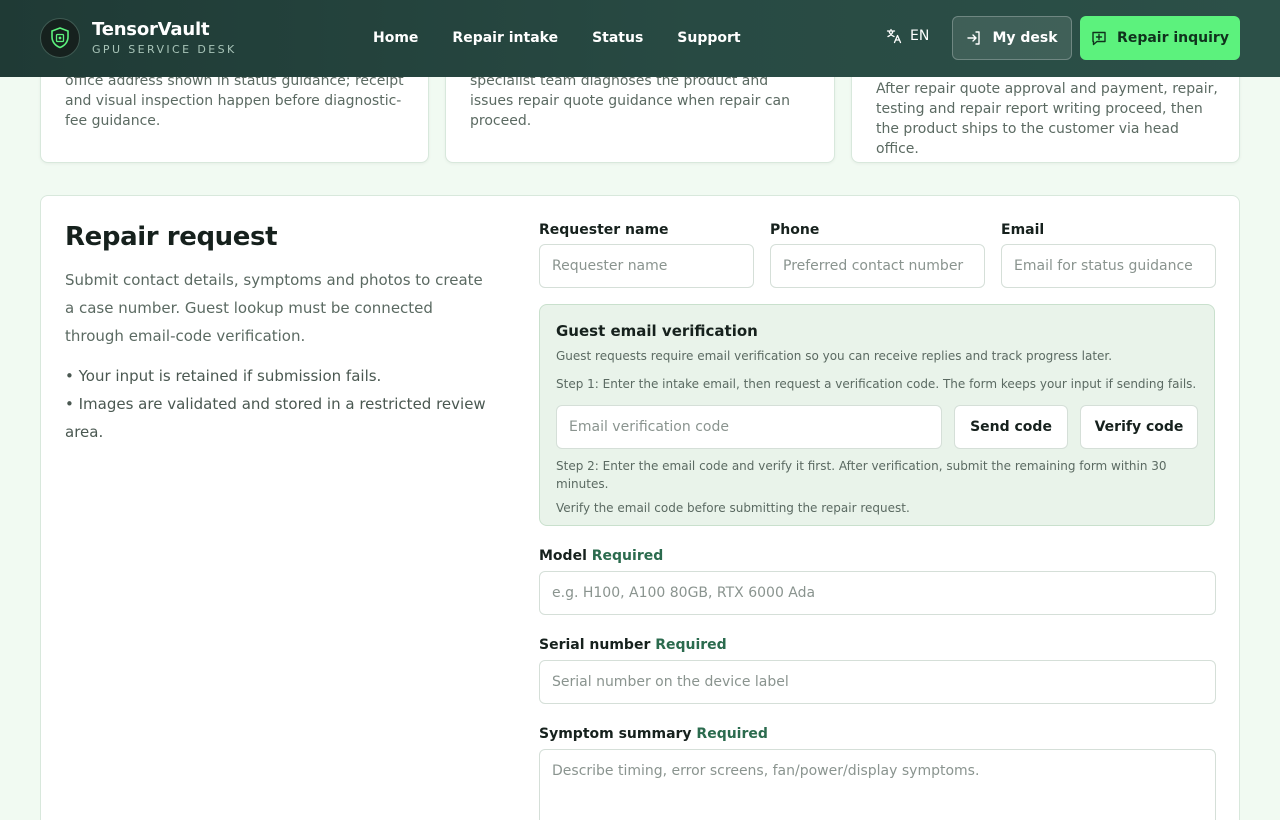 The height and width of the screenshot is (820, 1280). I want to click on nav-home: Home, so click(395, 38).